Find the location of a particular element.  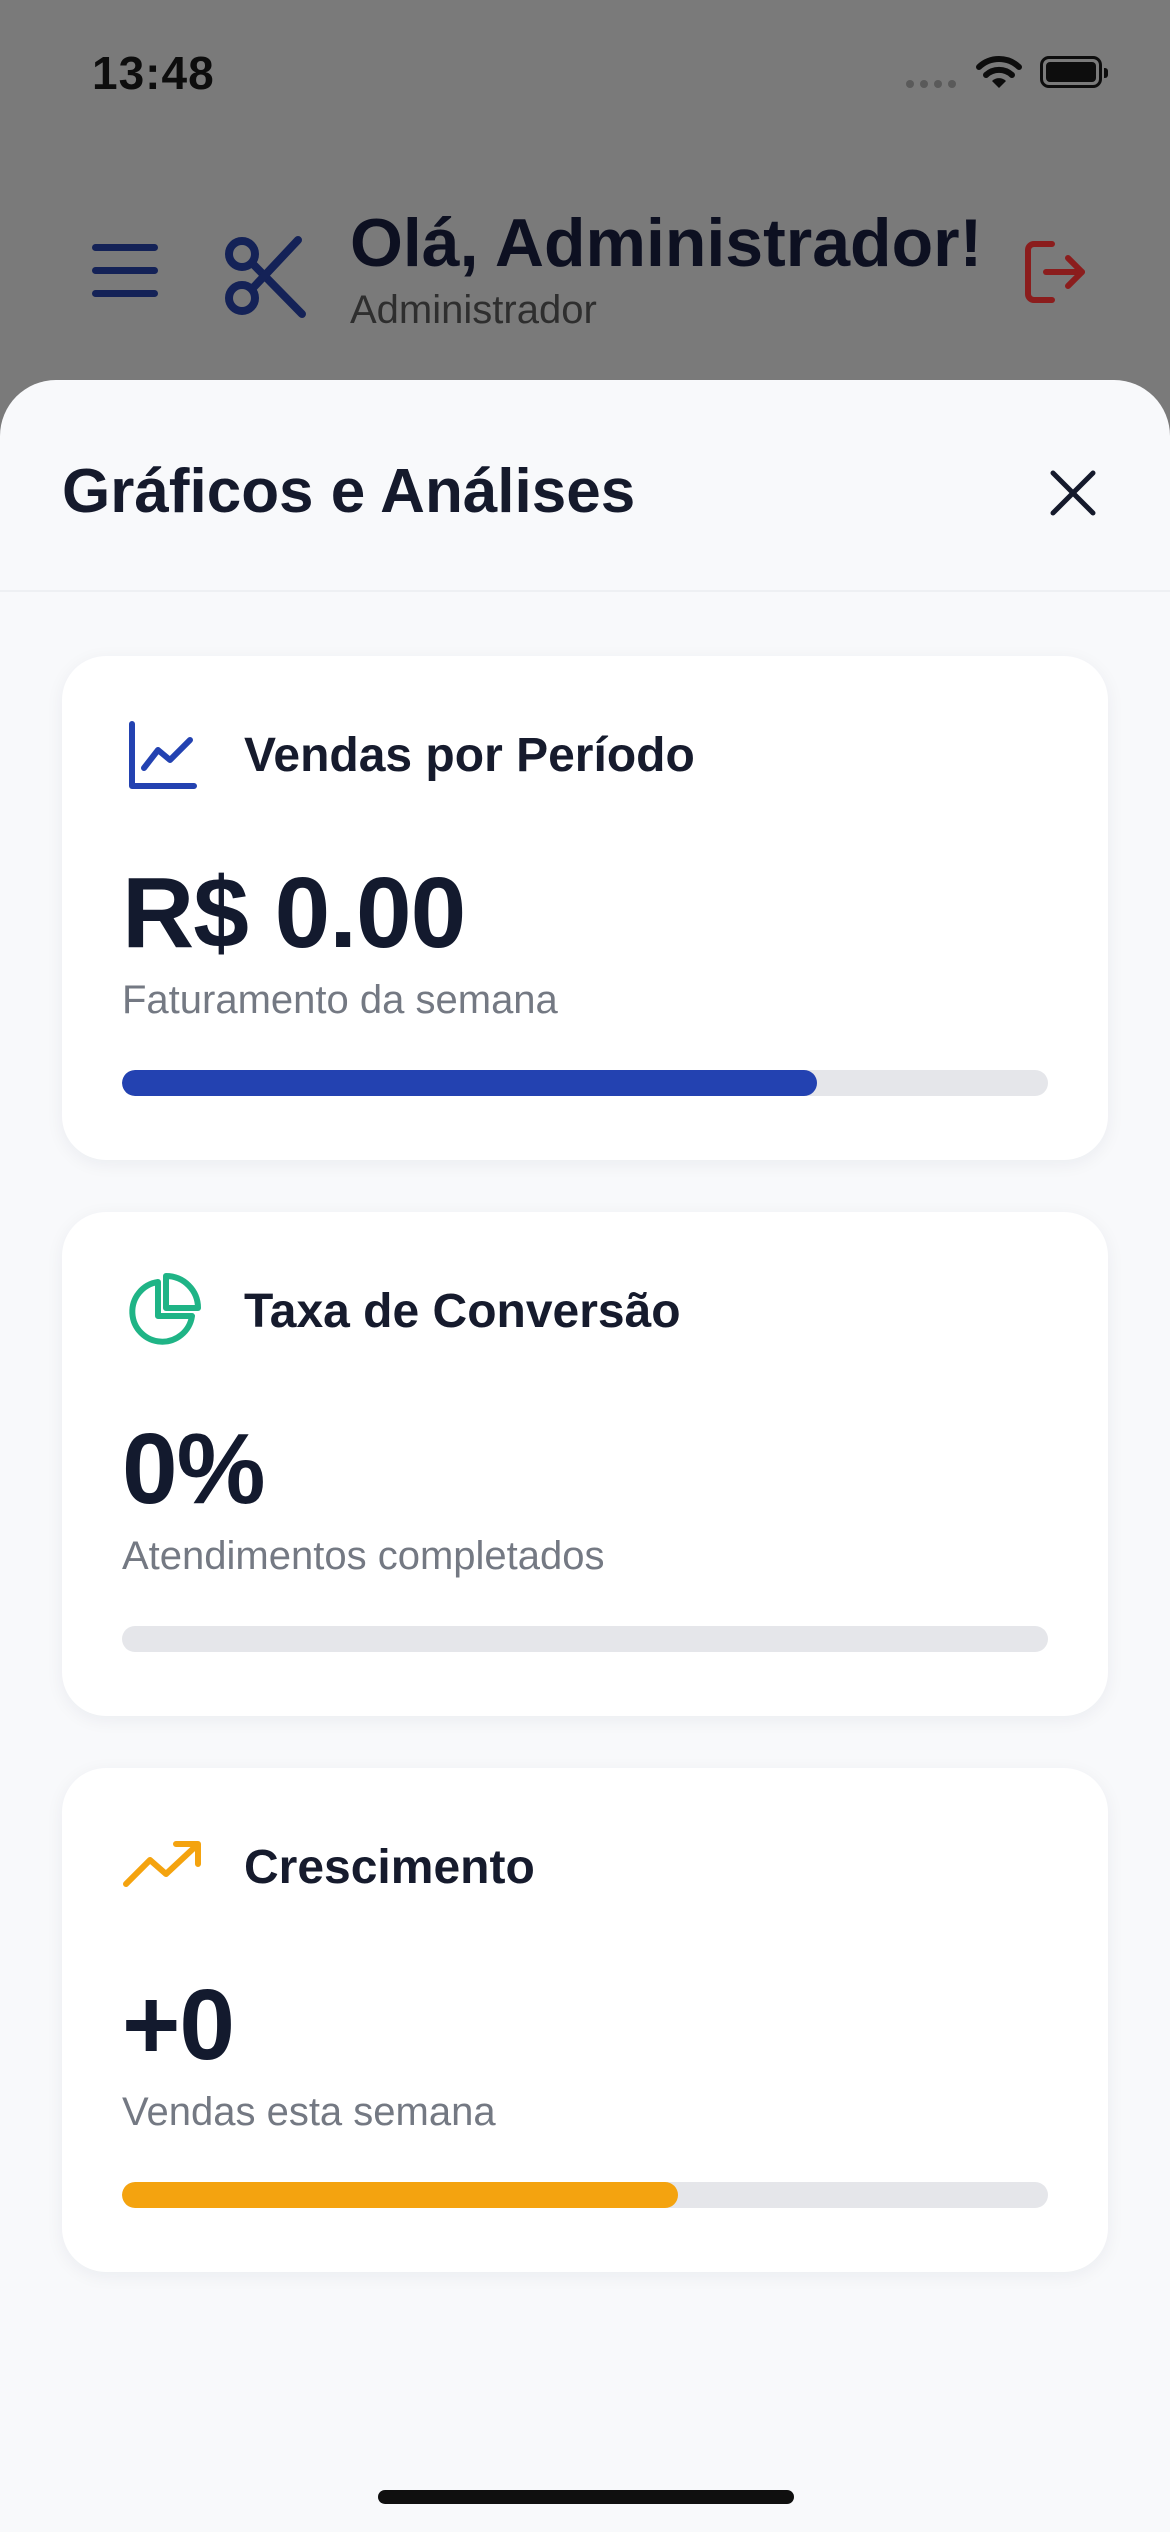

sheet-title: Gráficos e Análises is located at coordinates (349, 491).